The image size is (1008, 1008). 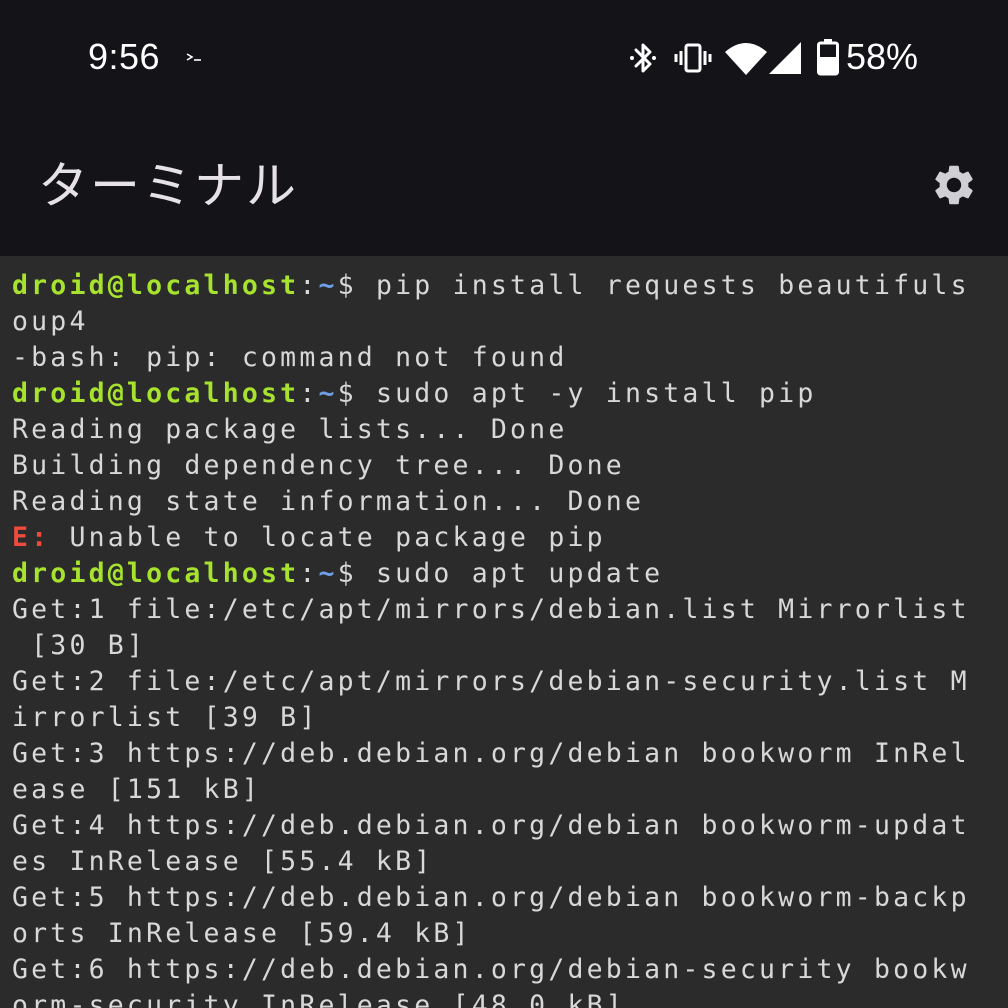 What do you see at coordinates (507, 322) in the screenshot?
I see `output-line: oup4` at bounding box center [507, 322].